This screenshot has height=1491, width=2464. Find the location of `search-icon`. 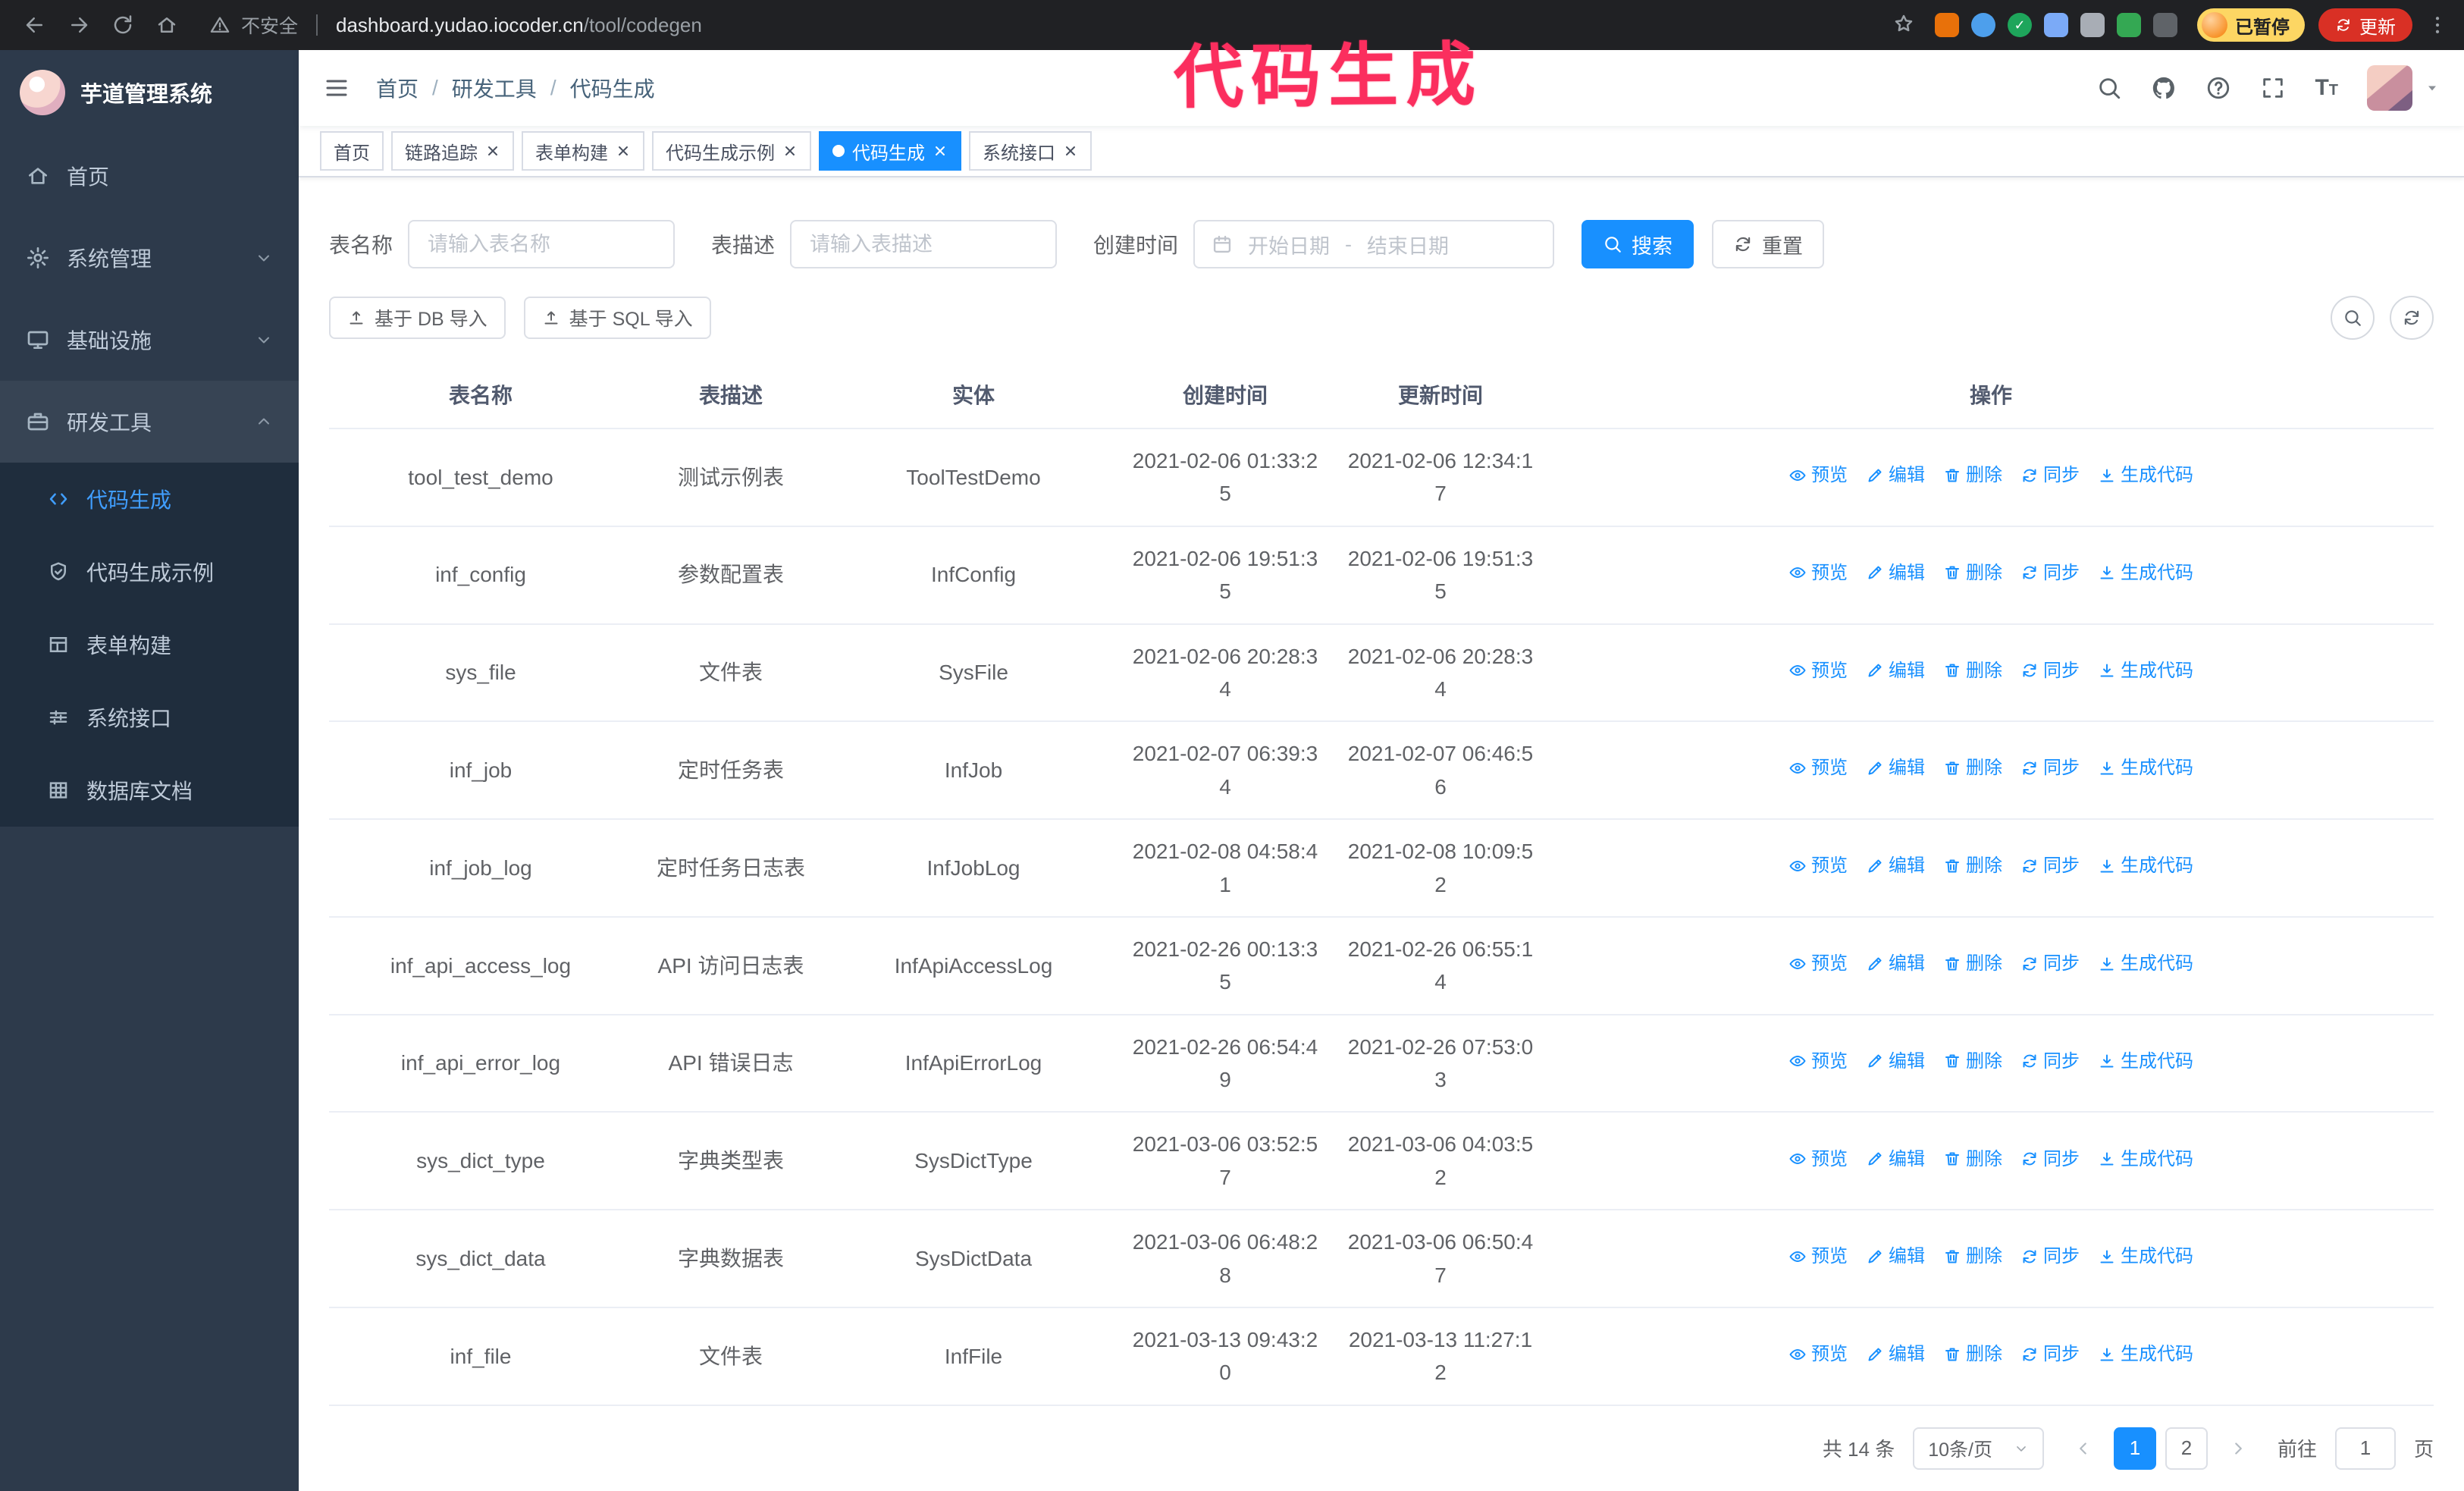

search-icon is located at coordinates (2109, 88).